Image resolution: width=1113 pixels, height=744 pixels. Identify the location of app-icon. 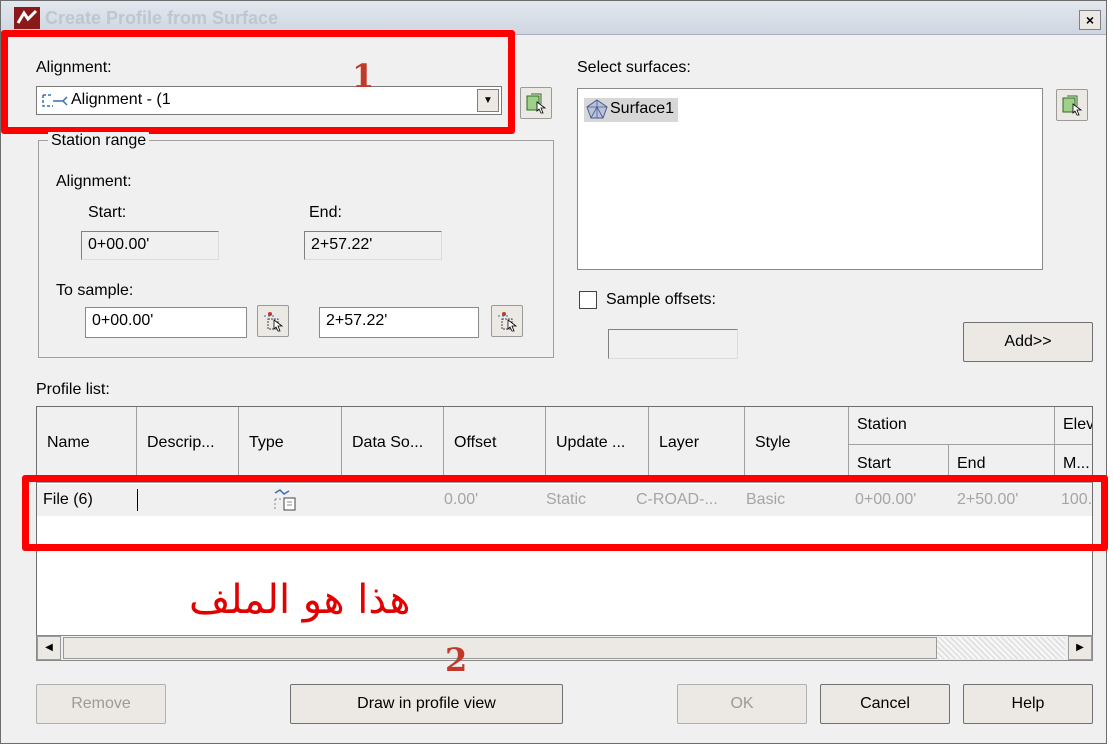
(27, 18).